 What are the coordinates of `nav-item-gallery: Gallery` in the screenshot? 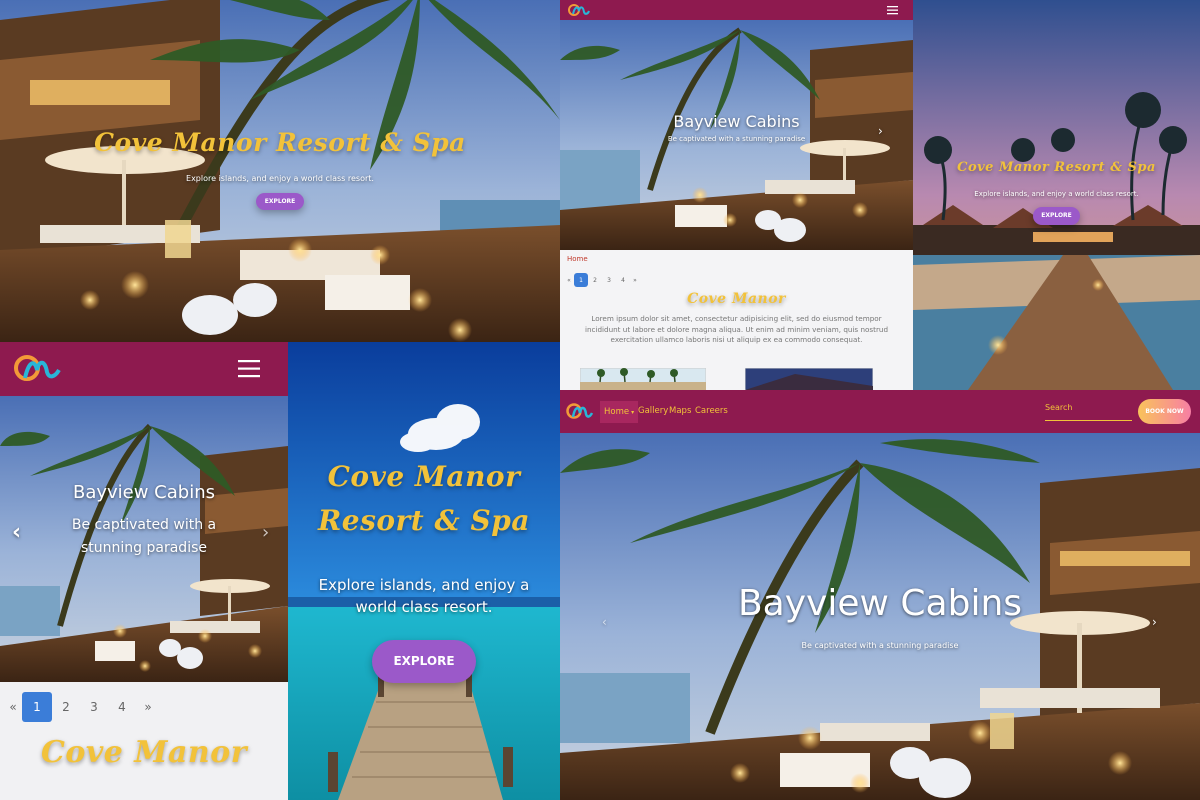 It's located at (653, 411).